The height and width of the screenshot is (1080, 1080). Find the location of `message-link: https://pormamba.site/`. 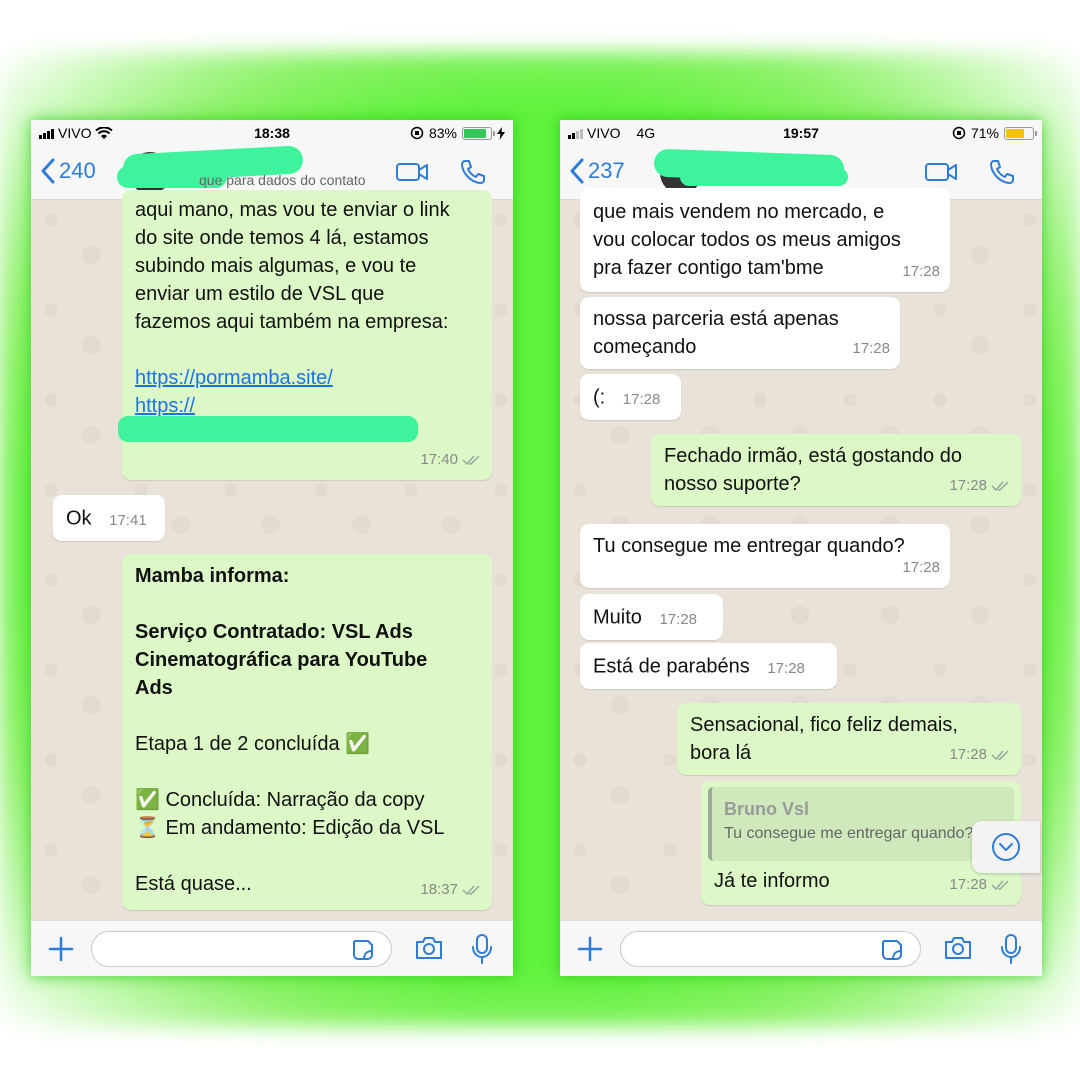

message-link: https://pormamba.site/ is located at coordinates (234, 378).